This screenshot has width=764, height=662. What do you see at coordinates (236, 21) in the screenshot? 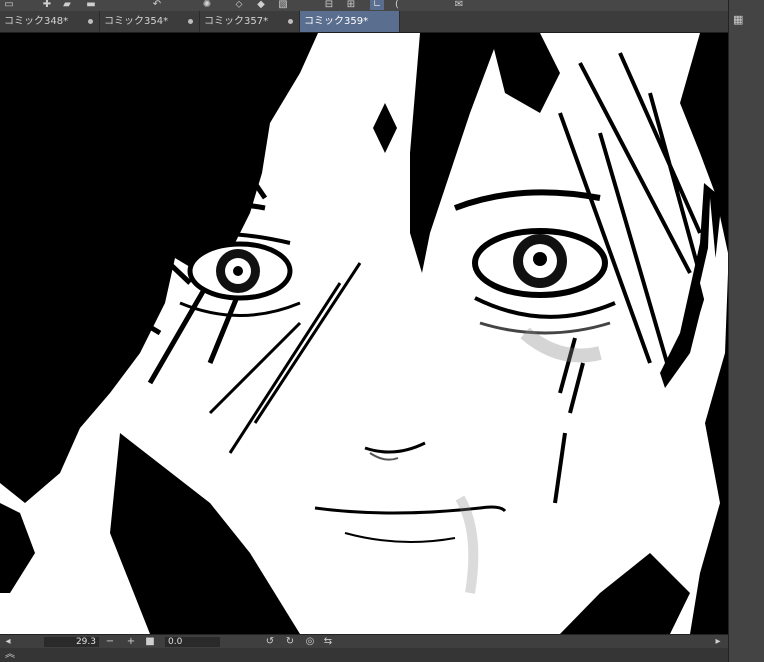
I see `tab-label: コミック357*` at bounding box center [236, 21].